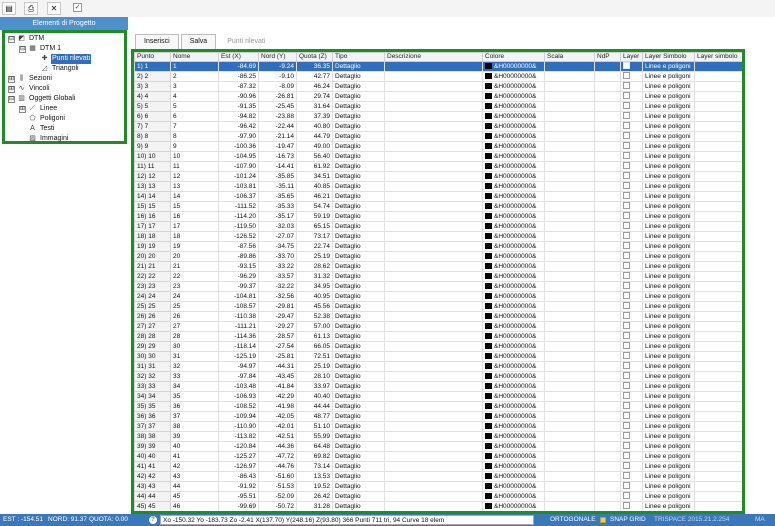 The image size is (775, 526). Describe the element at coordinates (314, 336) in the screenshot. I see `quota-cell: 61.13` at that location.